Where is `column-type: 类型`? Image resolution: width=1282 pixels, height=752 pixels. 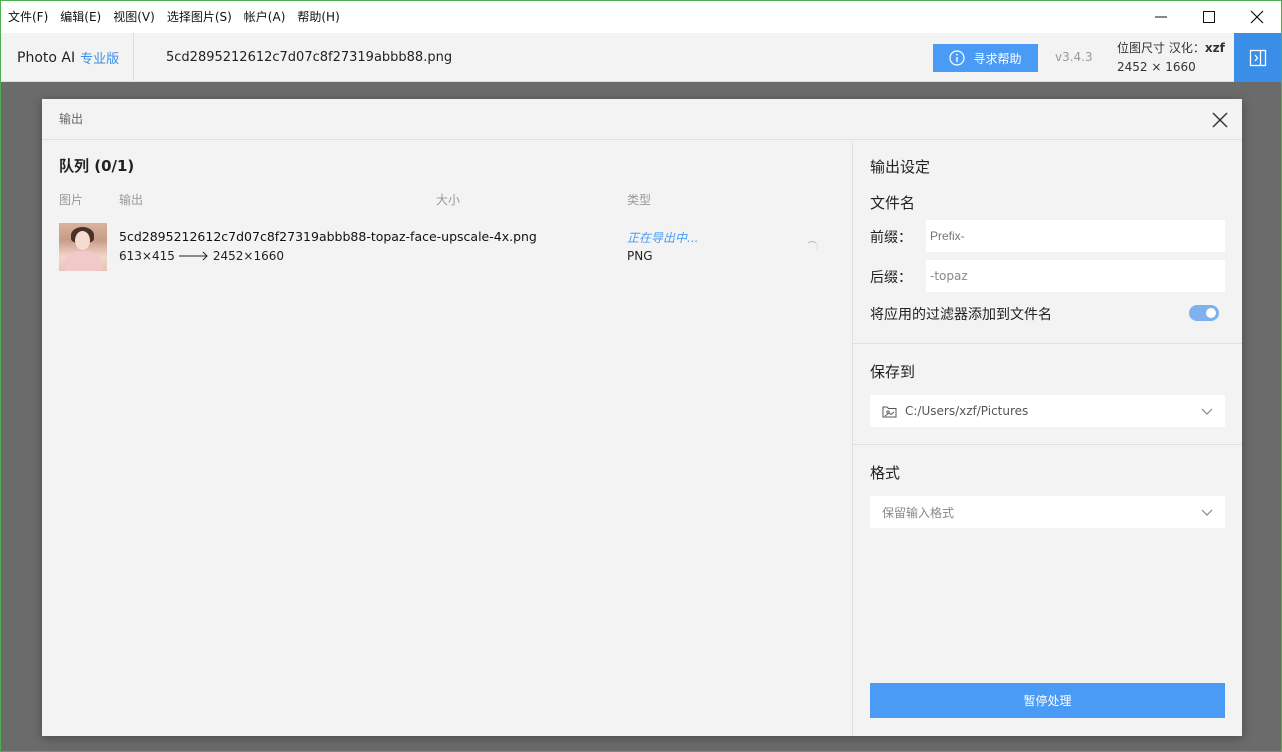
column-type: 类型 is located at coordinates (639, 200).